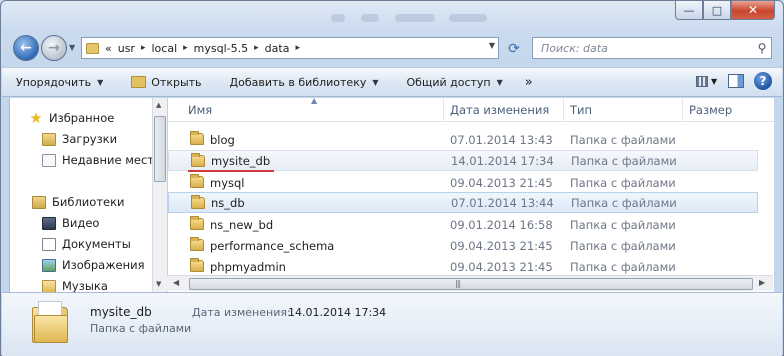 Image resolution: width=784 pixels, height=356 pixels. What do you see at coordinates (26, 48) in the screenshot?
I see `back-button: ←` at bounding box center [26, 48].